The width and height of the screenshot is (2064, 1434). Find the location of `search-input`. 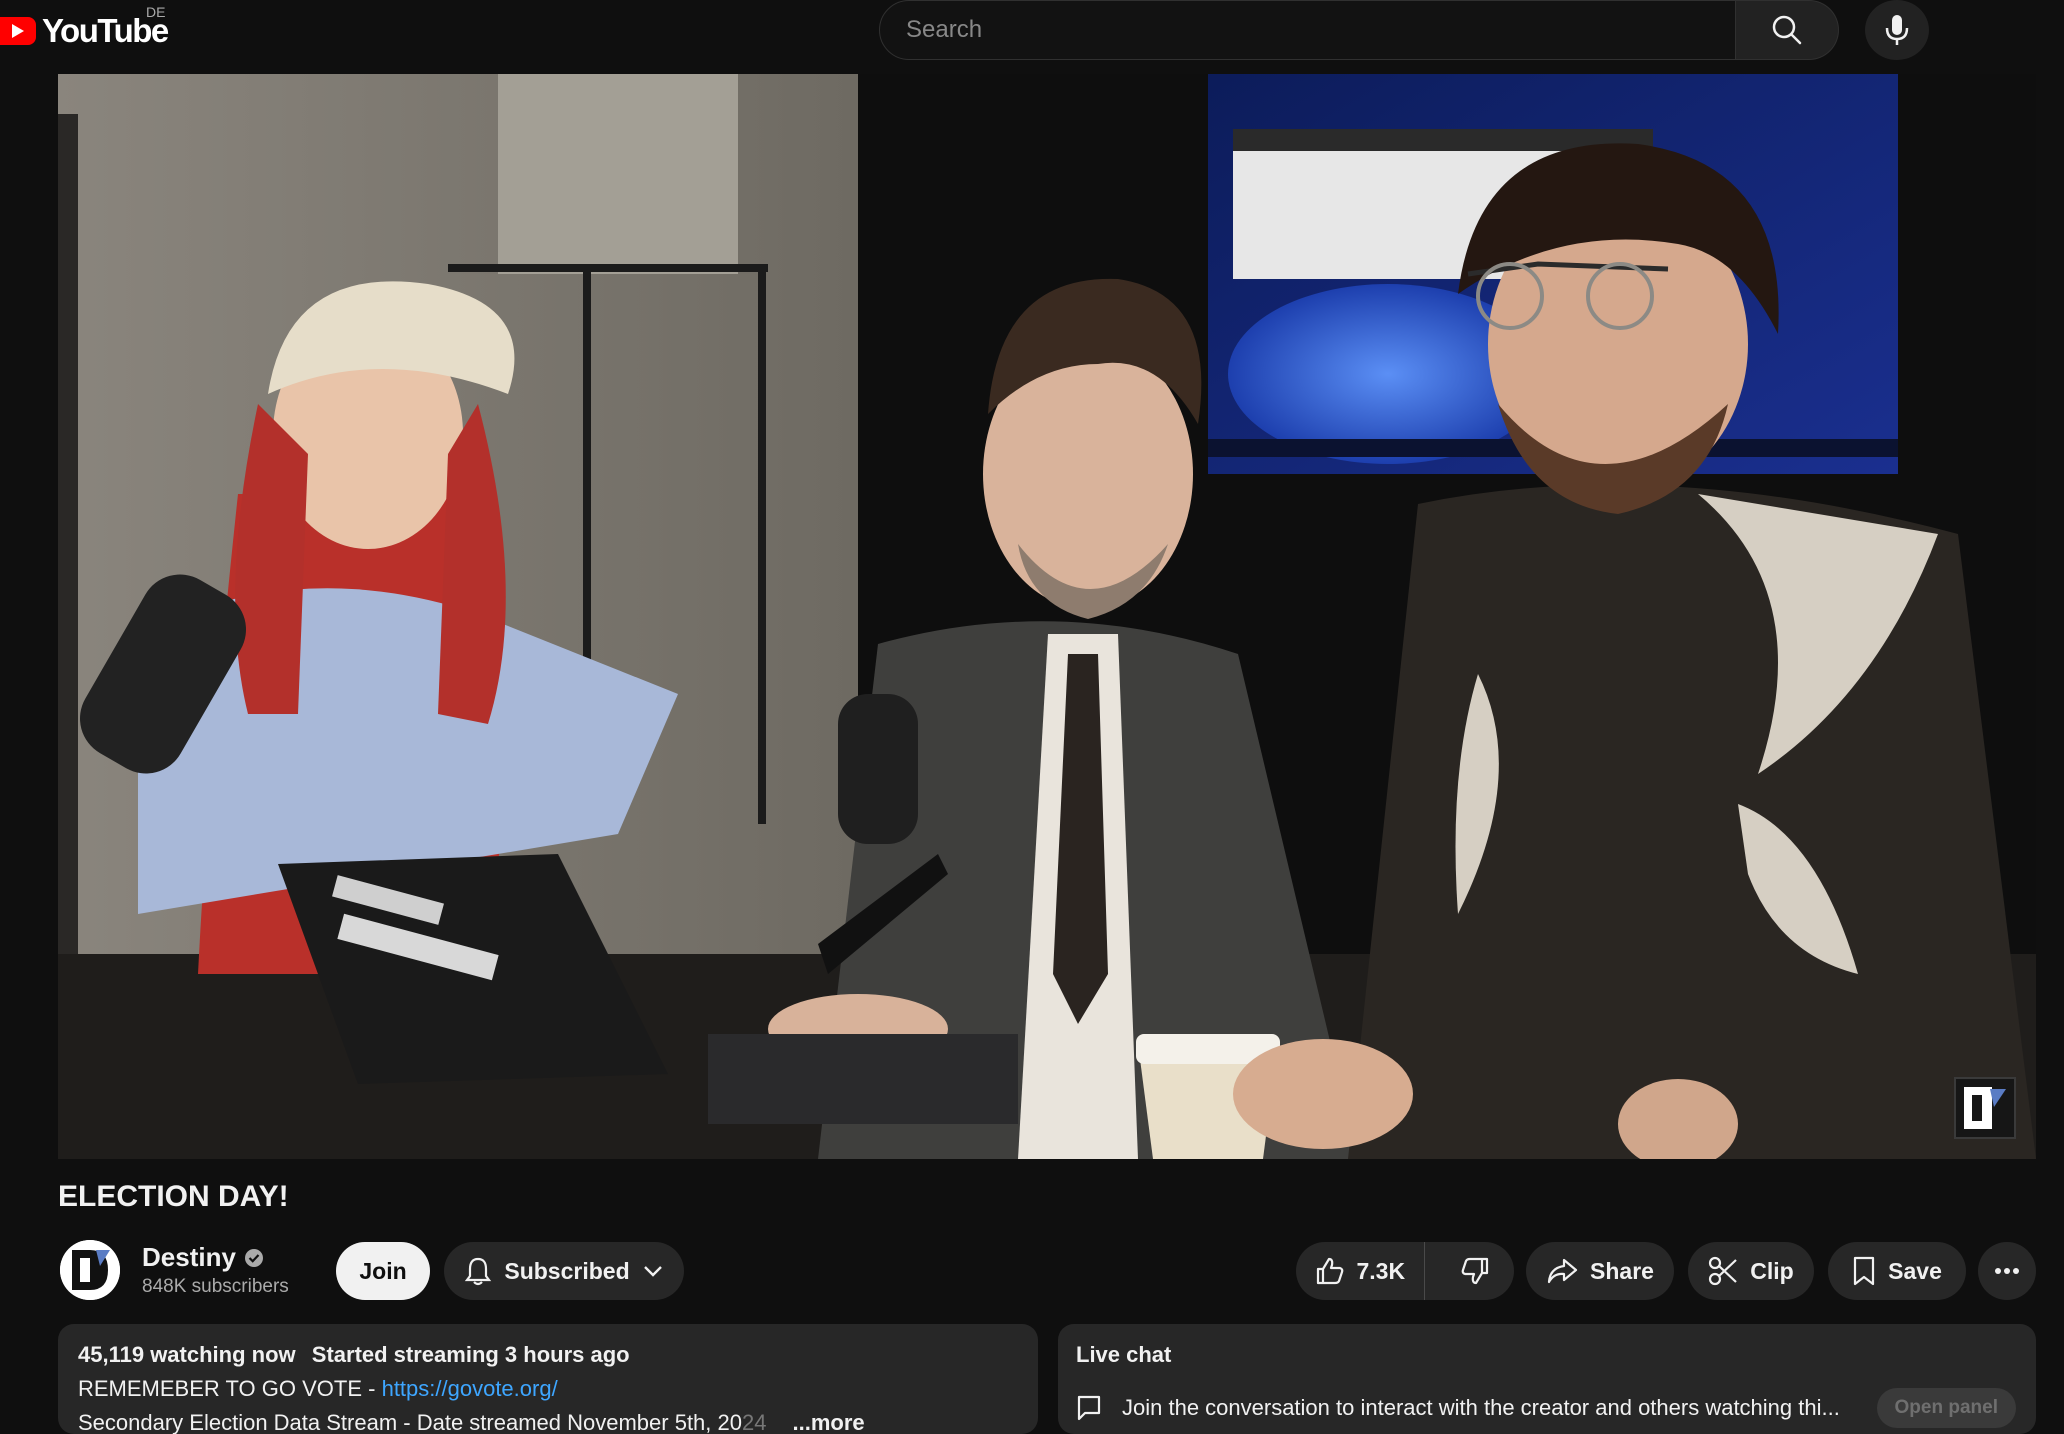

search-input is located at coordinates (1307, 30).